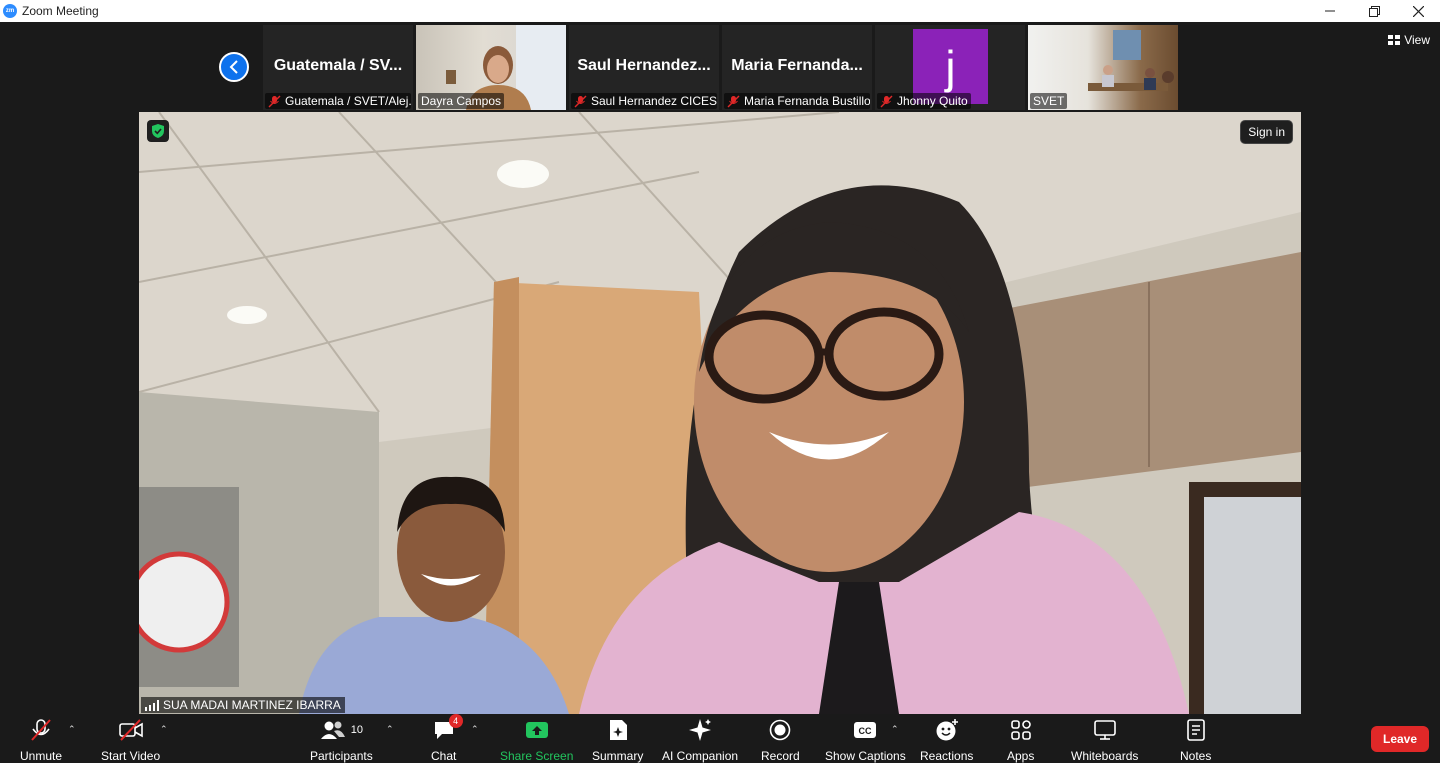  What do you see at coordinates (1105, 756) in the screenshot?
I see `whiteboards-label: Whiteboards` at bounding box center [1105, 756].